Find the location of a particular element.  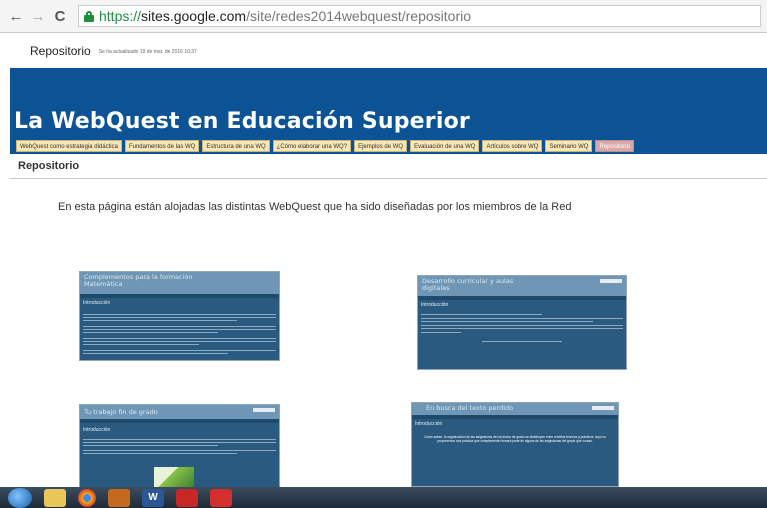

tab-seminario: Seminario WQ is located at coordinates (569, 146).